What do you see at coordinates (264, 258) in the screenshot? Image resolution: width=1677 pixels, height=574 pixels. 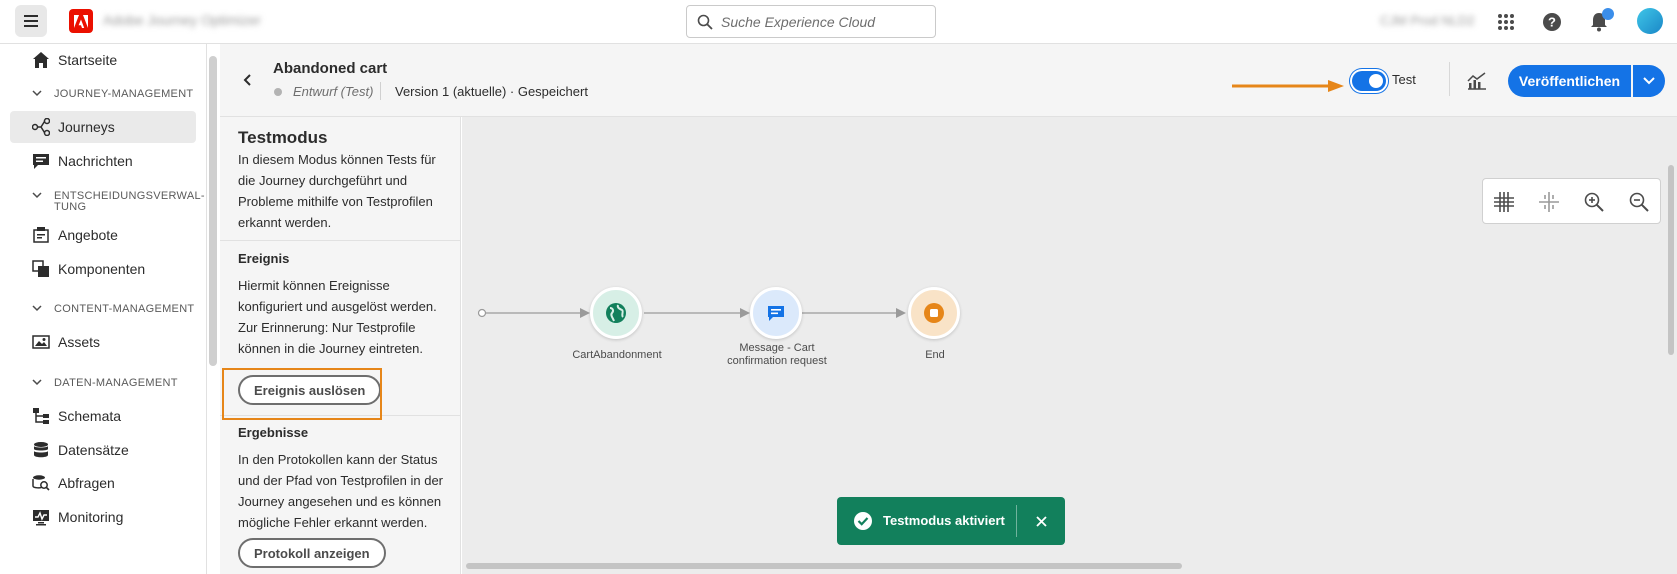 I see `event-heading: Ereignis` at bounding box center [264, 258].